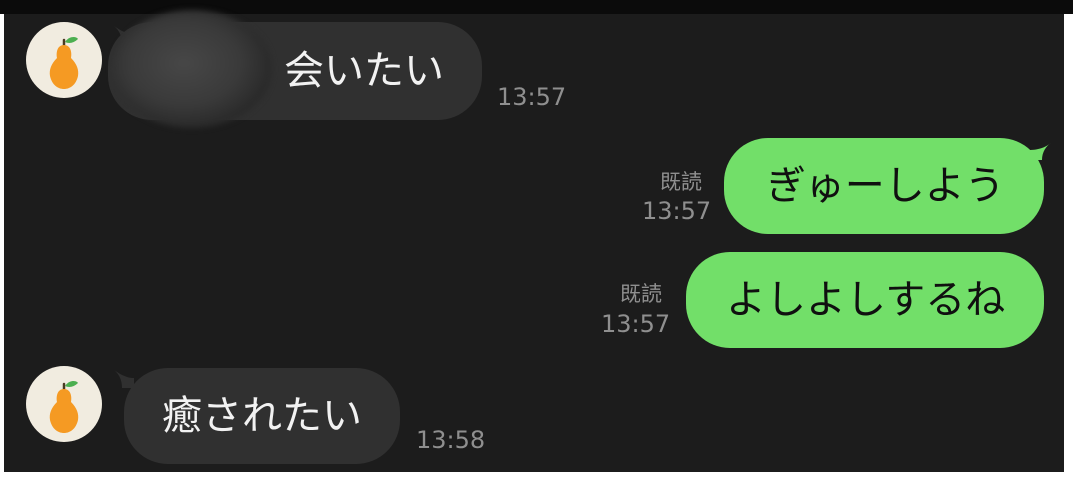 This screenshot has width=1073, height=481. What do you see at coordinates (451, 440) in the screenshot?
I see `message-timestamp: 13:58` at bounding box center [451, 440].